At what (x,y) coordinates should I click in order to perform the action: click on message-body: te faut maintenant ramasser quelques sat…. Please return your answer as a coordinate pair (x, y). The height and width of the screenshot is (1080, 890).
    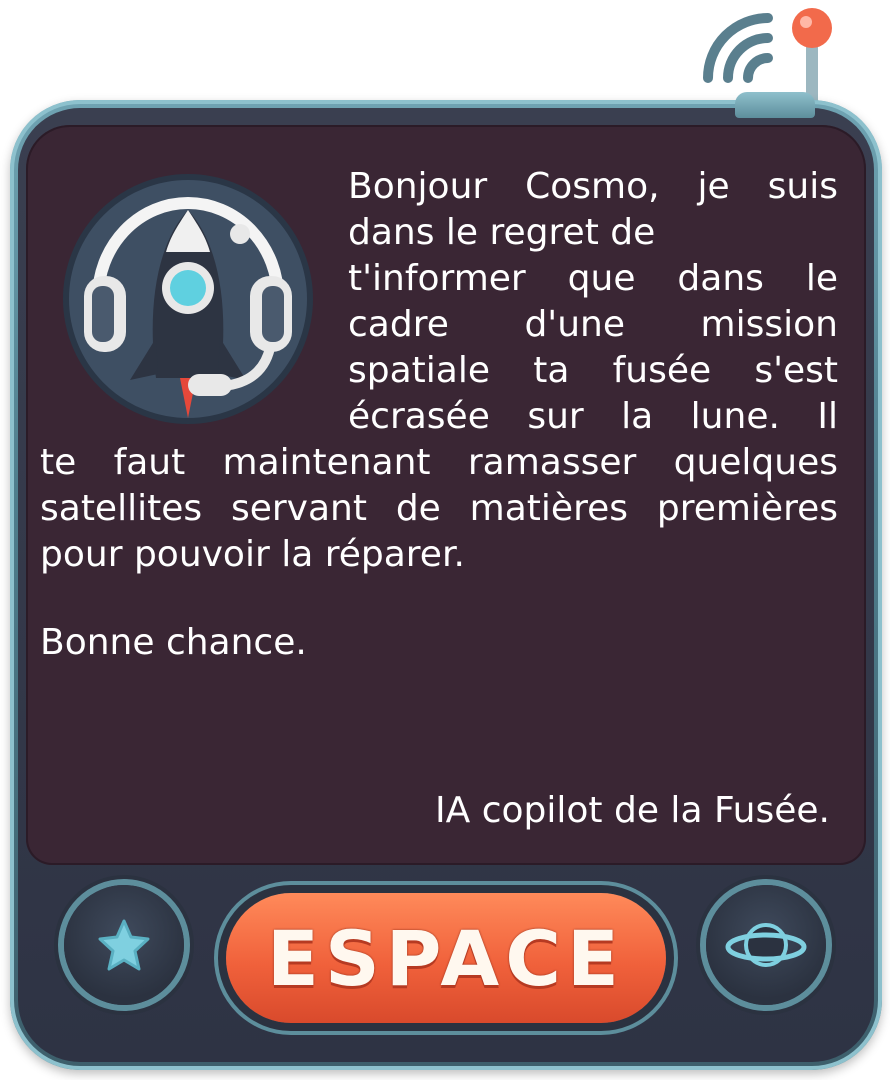
    Looking at the image, I should click on (439, 509).